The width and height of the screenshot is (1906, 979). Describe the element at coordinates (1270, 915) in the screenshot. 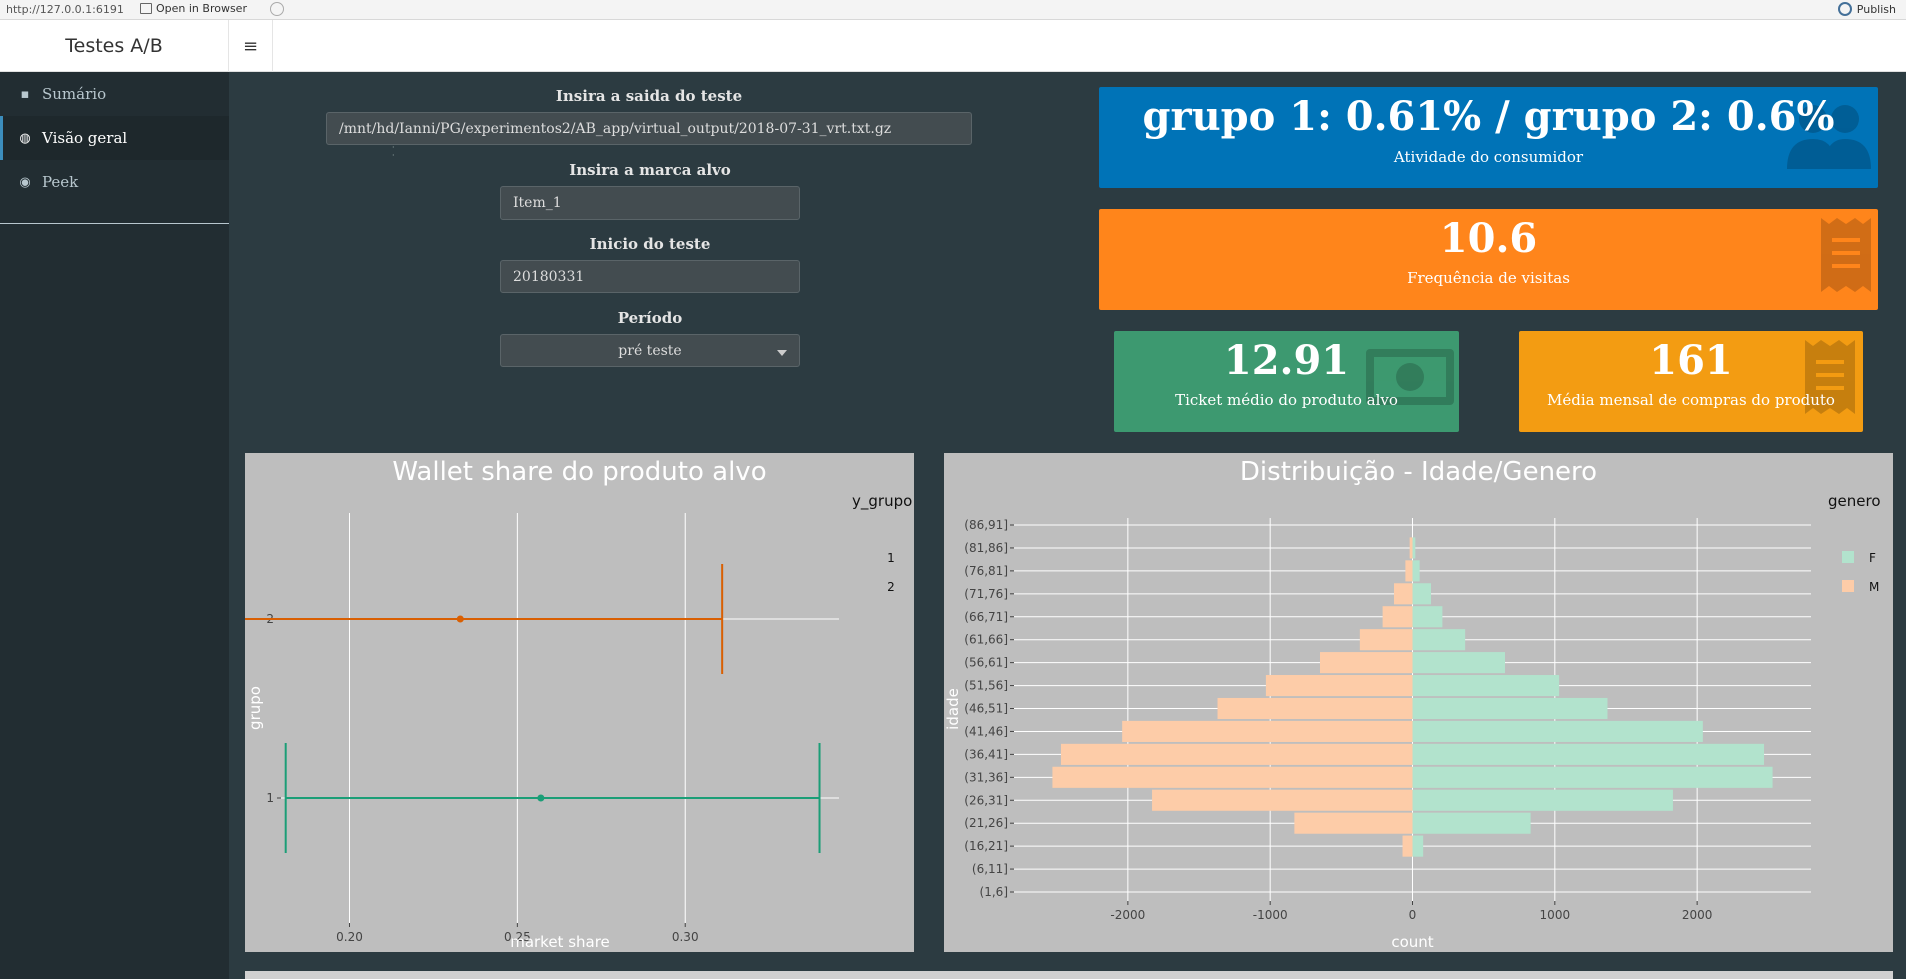

I see `x-tick-label: -1000` at that location.